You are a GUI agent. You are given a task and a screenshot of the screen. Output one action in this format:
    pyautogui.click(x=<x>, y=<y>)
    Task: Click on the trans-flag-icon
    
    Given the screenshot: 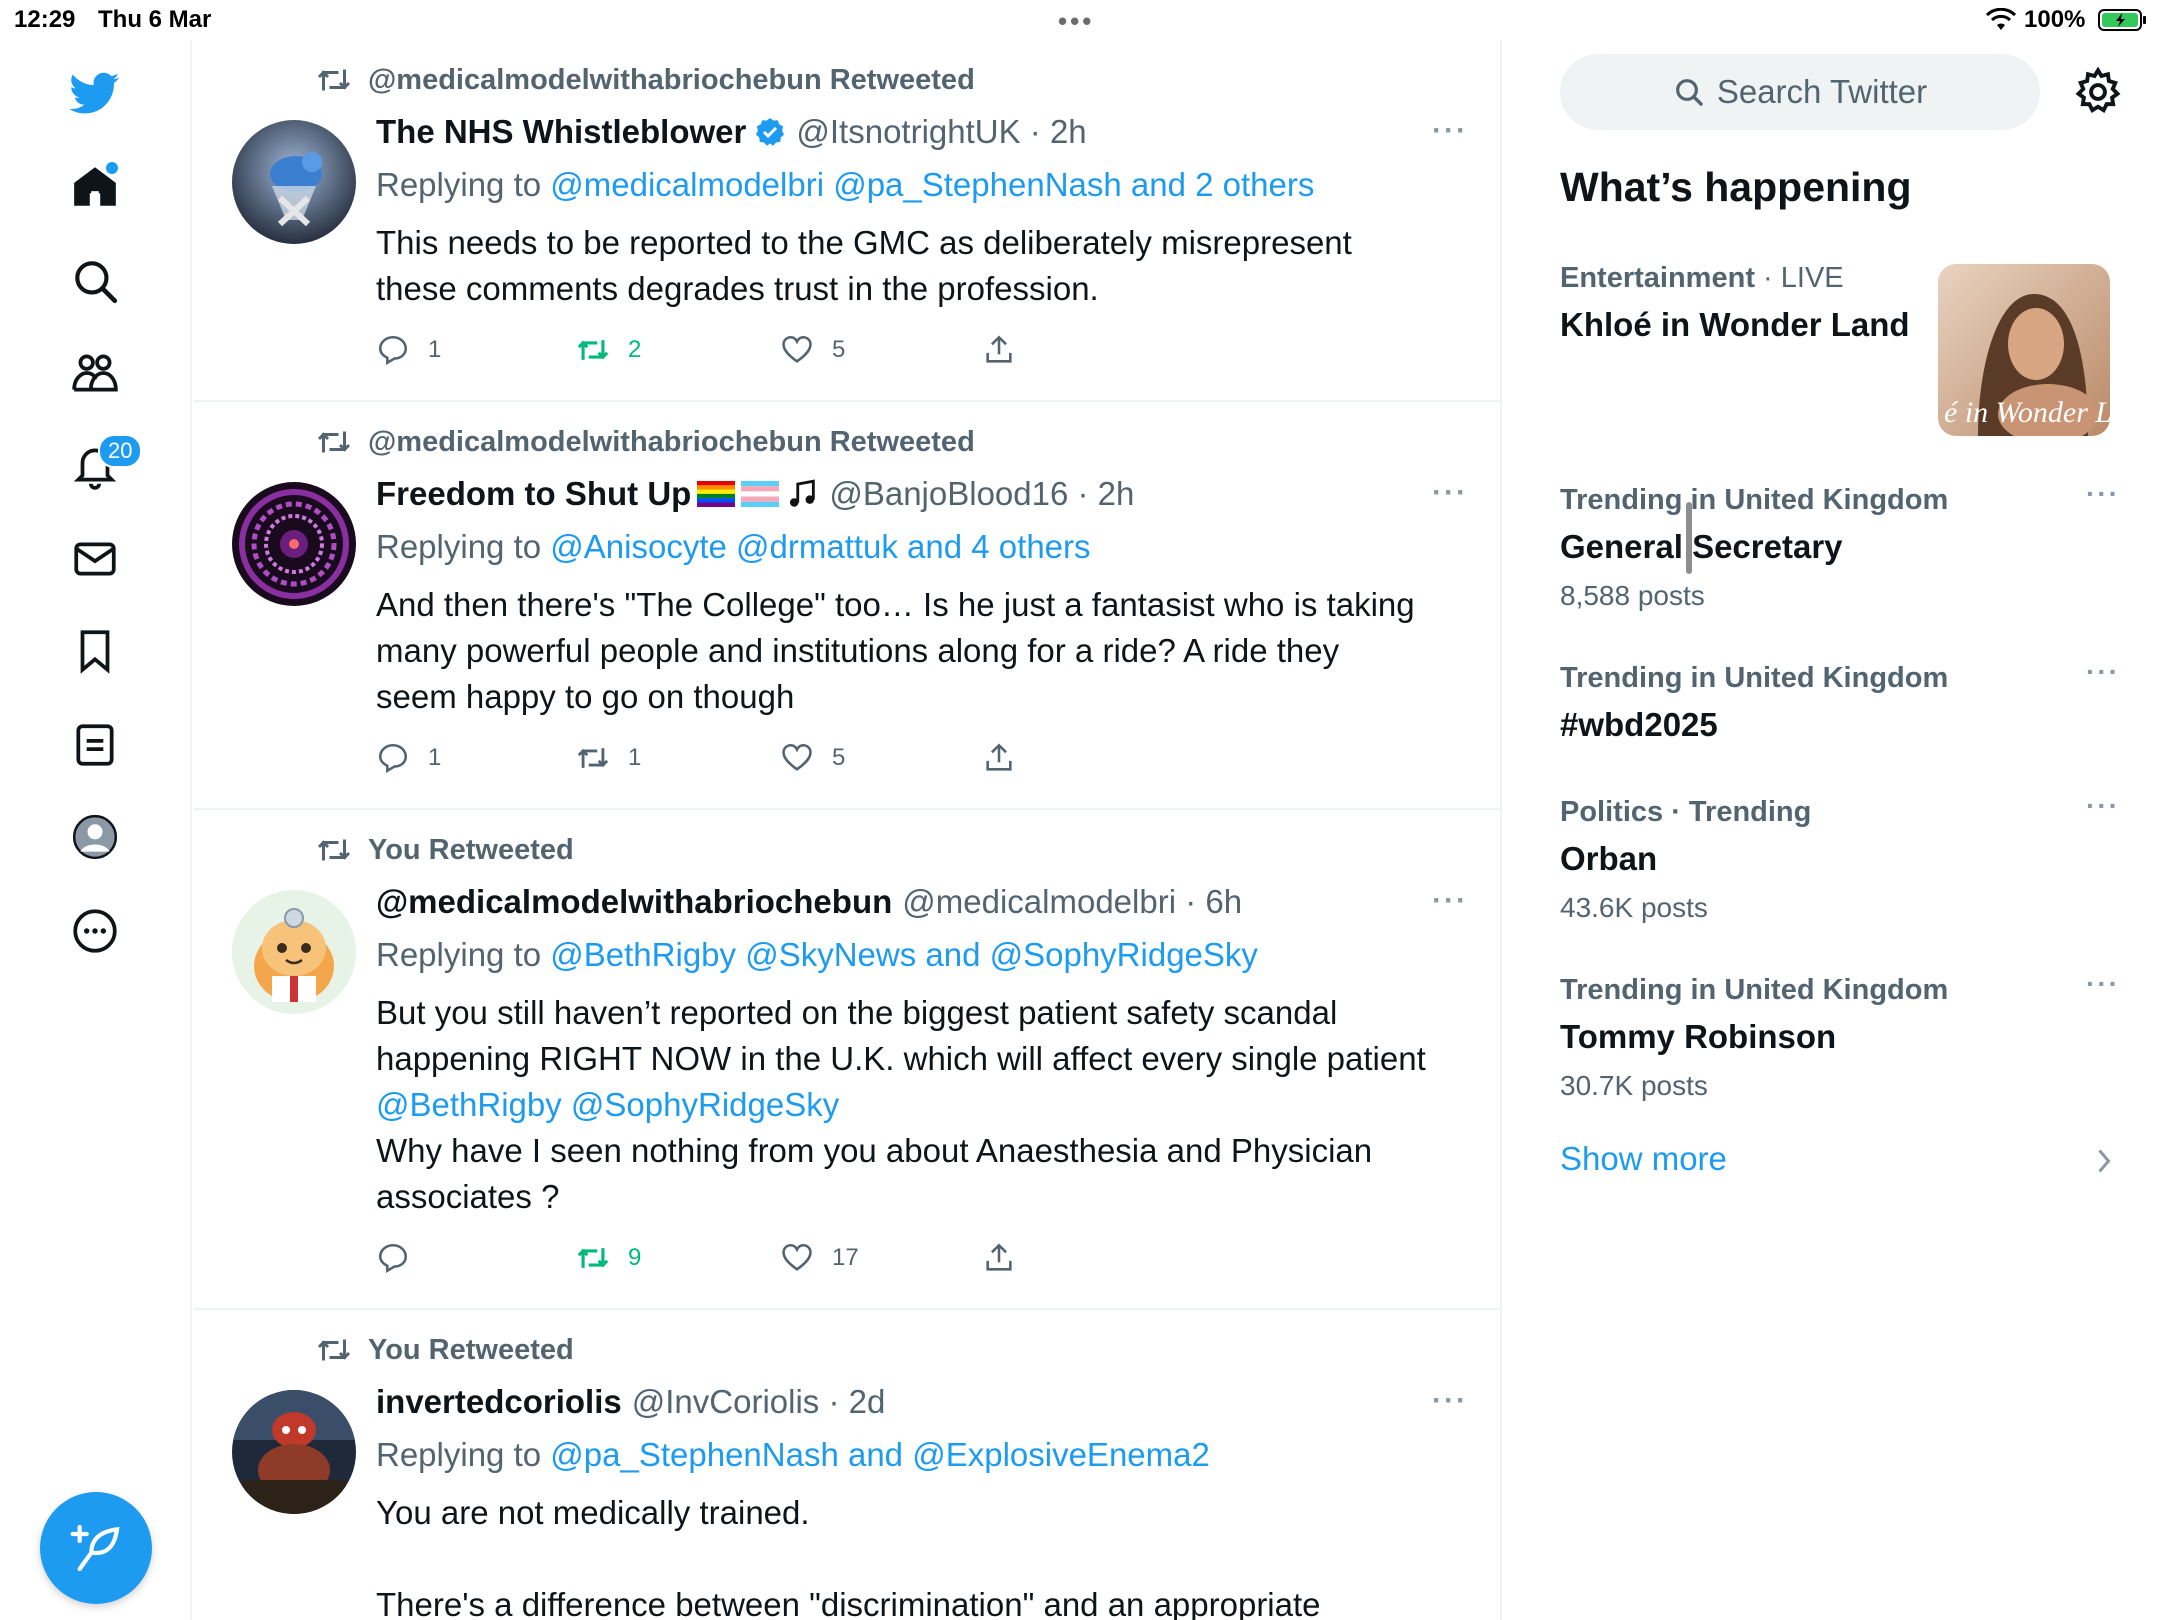 What is the action you would take?
    pyautogui.click(x=760, y=494)
    